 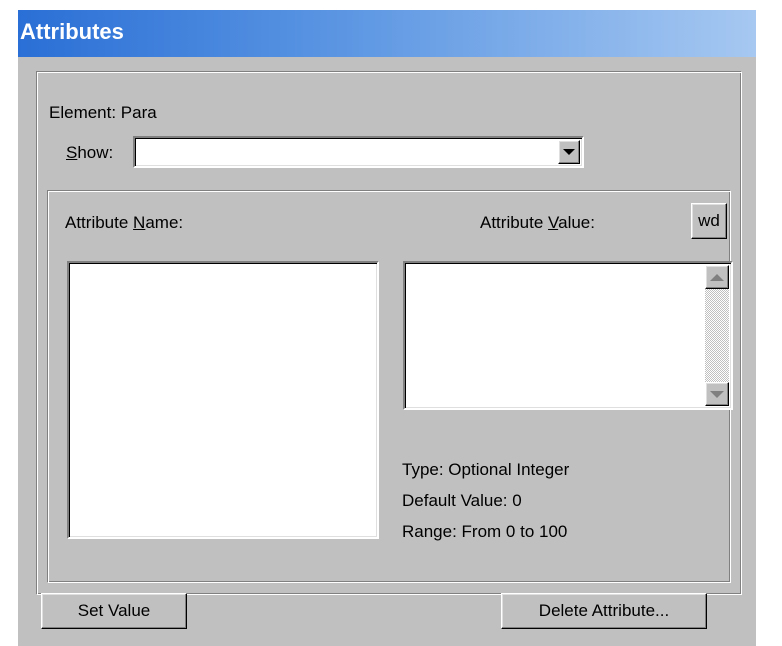 I want to click on scroll-up-arrow-icon, so click(x=717, y=277).